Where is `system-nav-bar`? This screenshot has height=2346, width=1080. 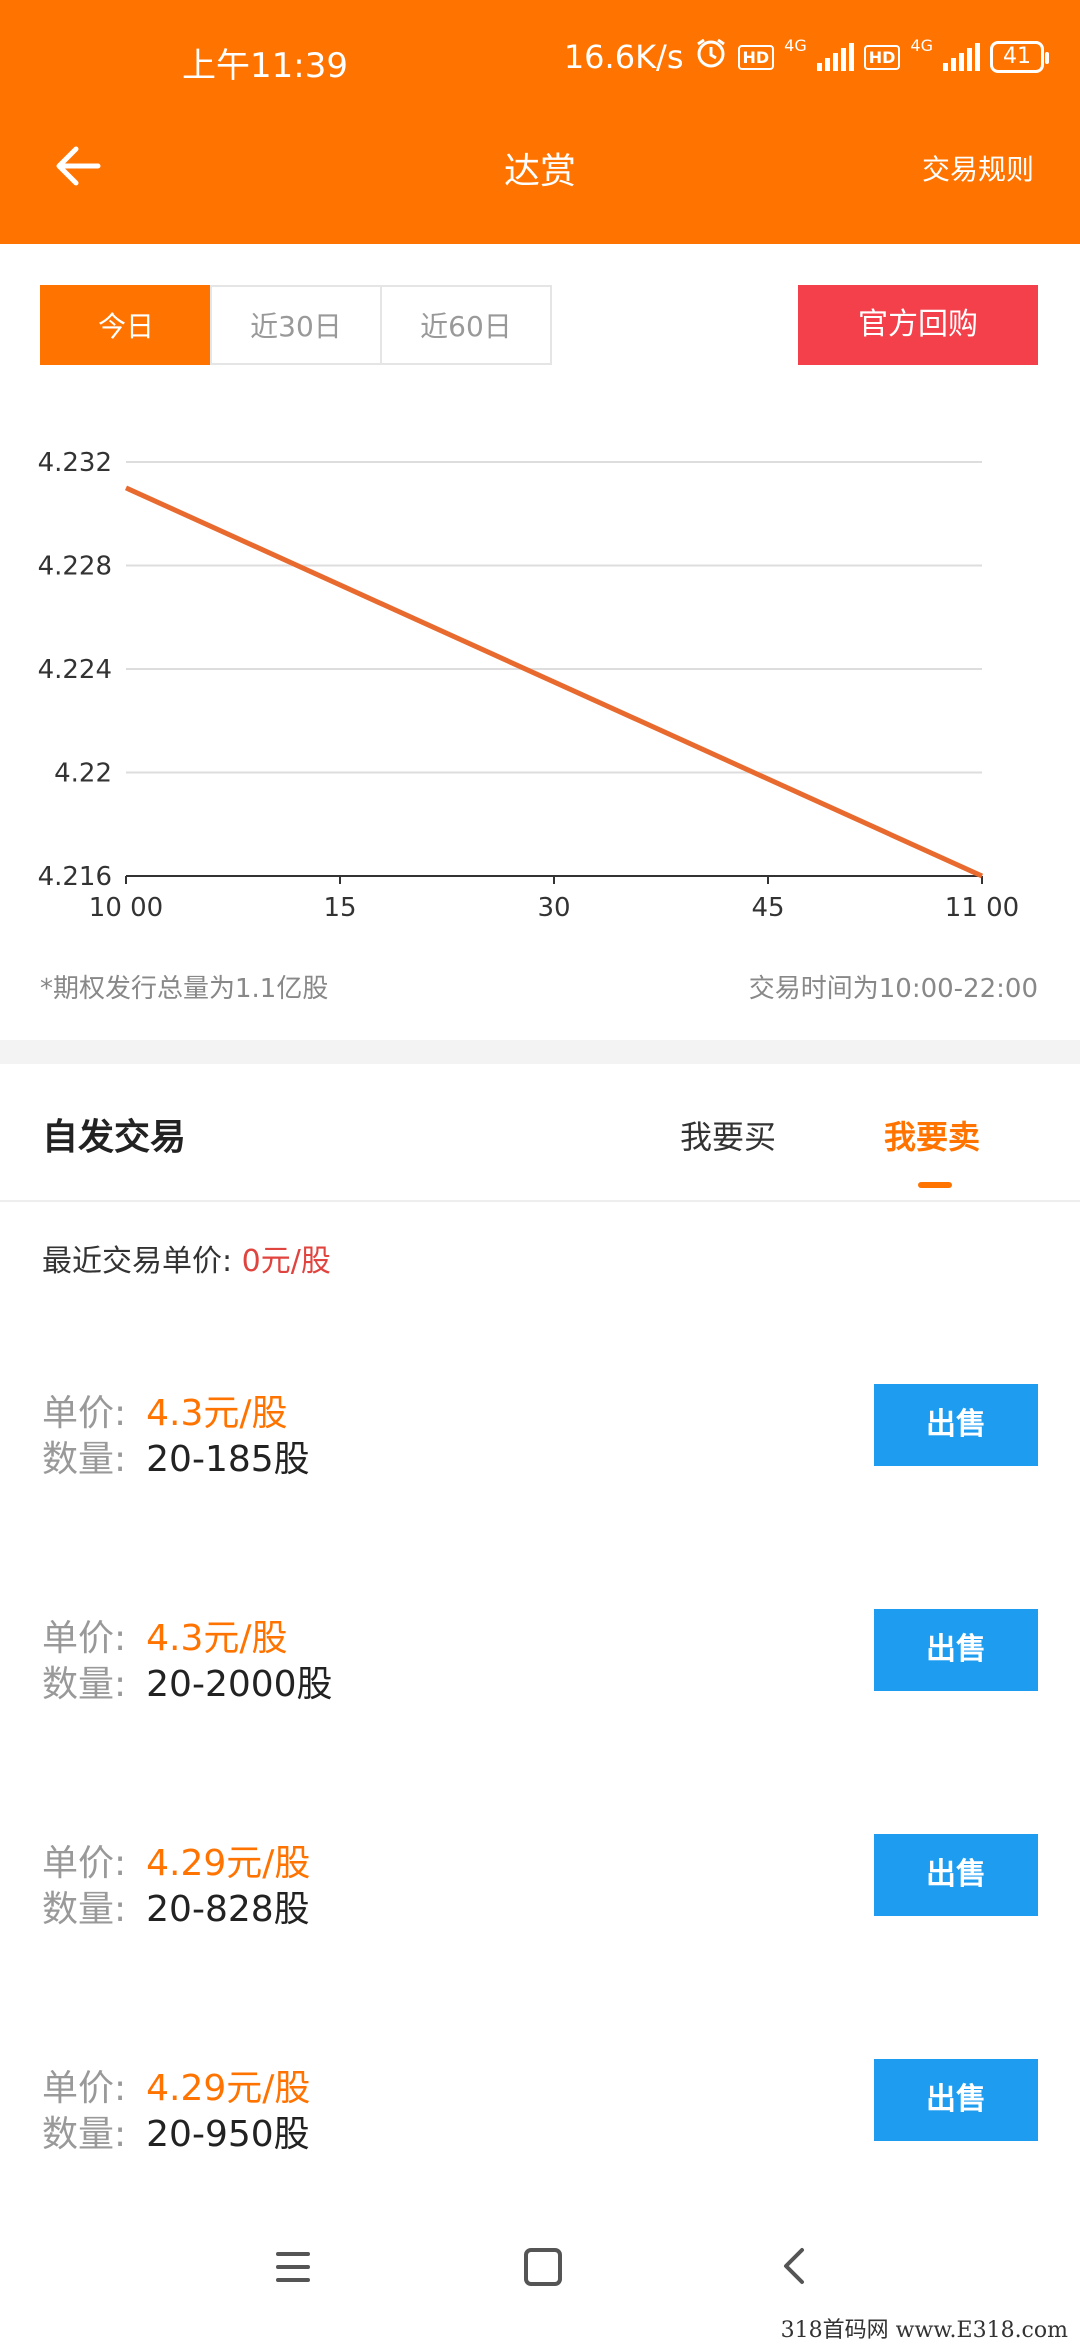 system-nav-bar is located at coordinates (540, 2270).